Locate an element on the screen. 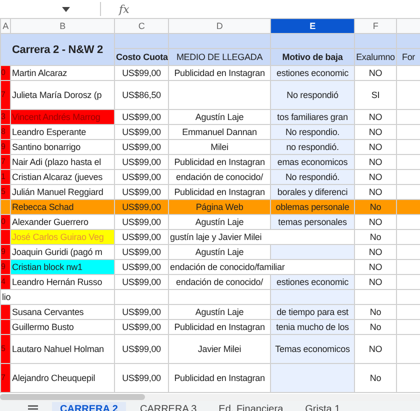 The height and width of the screenshot is (411, 420). row-number-cell: 1 is located at coordinates (5, 177).